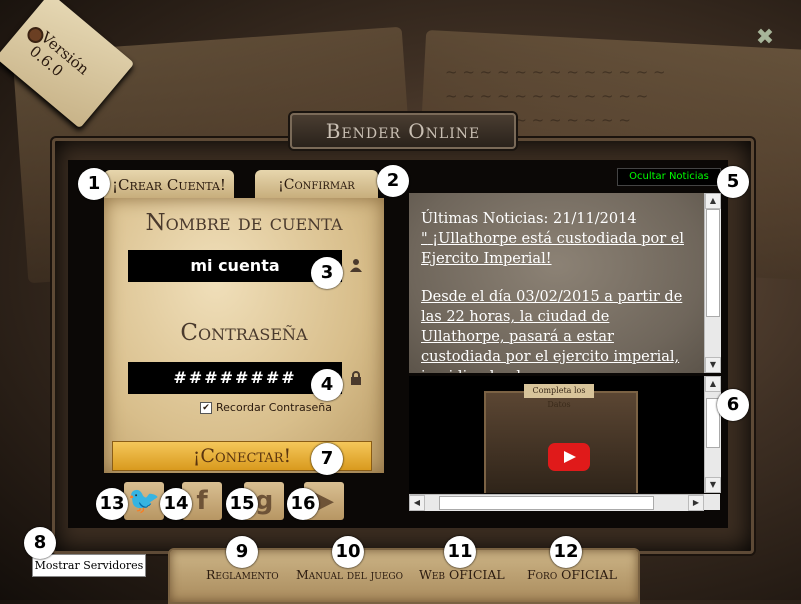 The width and height of the screenshot is (801, 604). Describe the element at coordinates (89, 565) in the screenshot. I see `show-servers-button: Mostrar Servidores` at that location.